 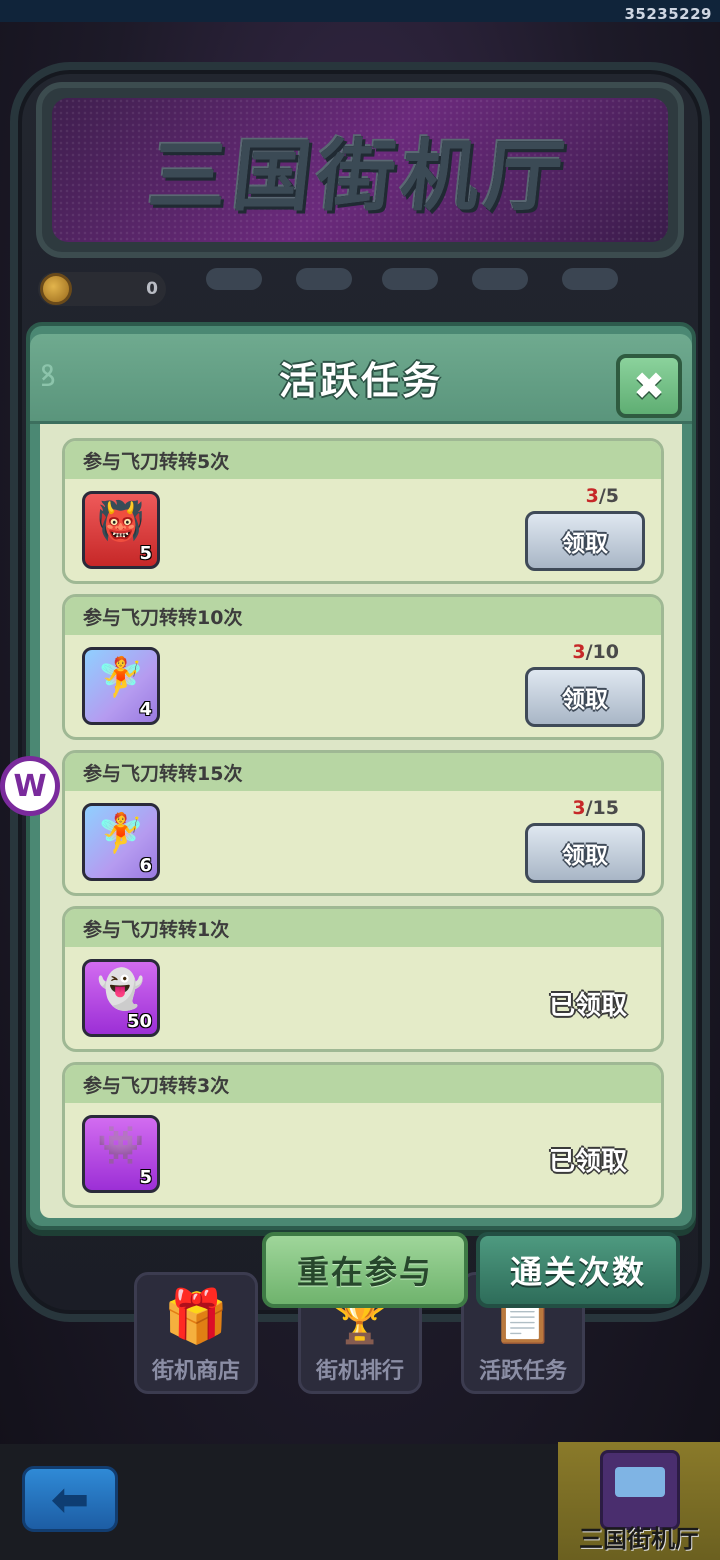 I want to click on task-progress: 3/15, so click(x=595, y=808).